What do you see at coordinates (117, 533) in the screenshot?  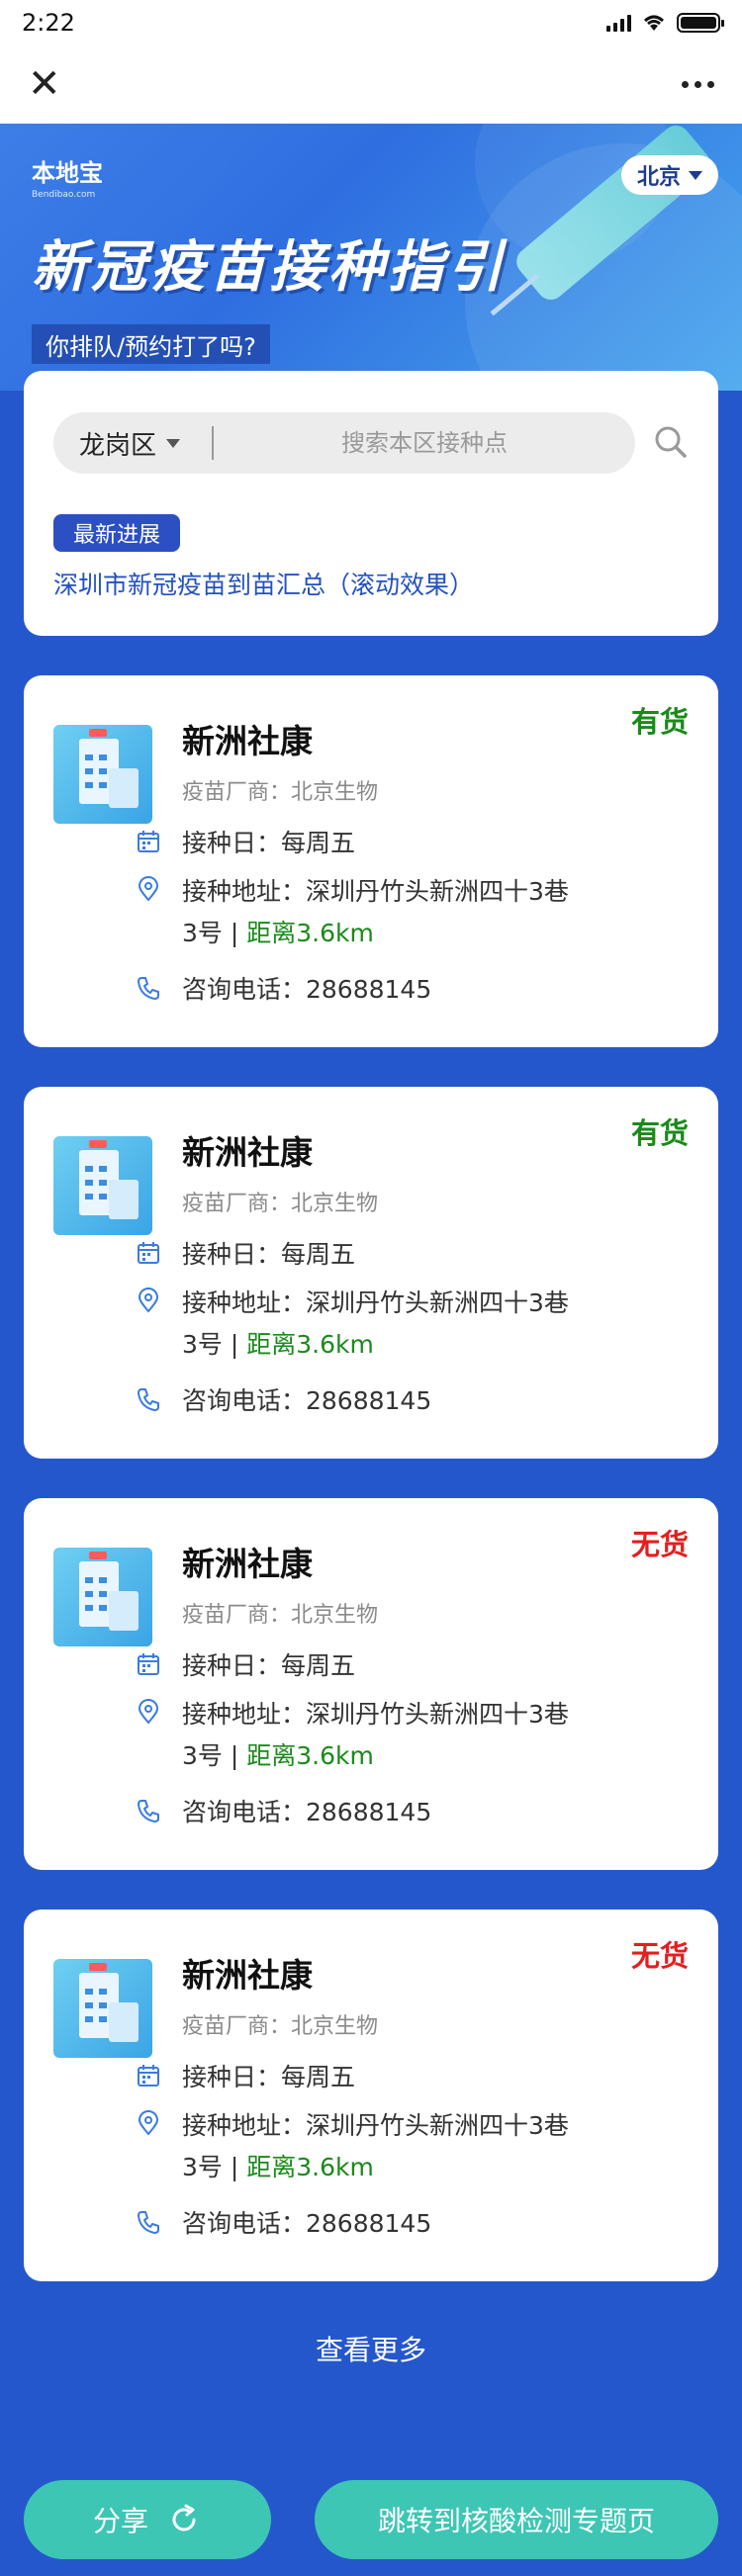 I see `news-badge: 最新进展` at bounding box center [117, 533].